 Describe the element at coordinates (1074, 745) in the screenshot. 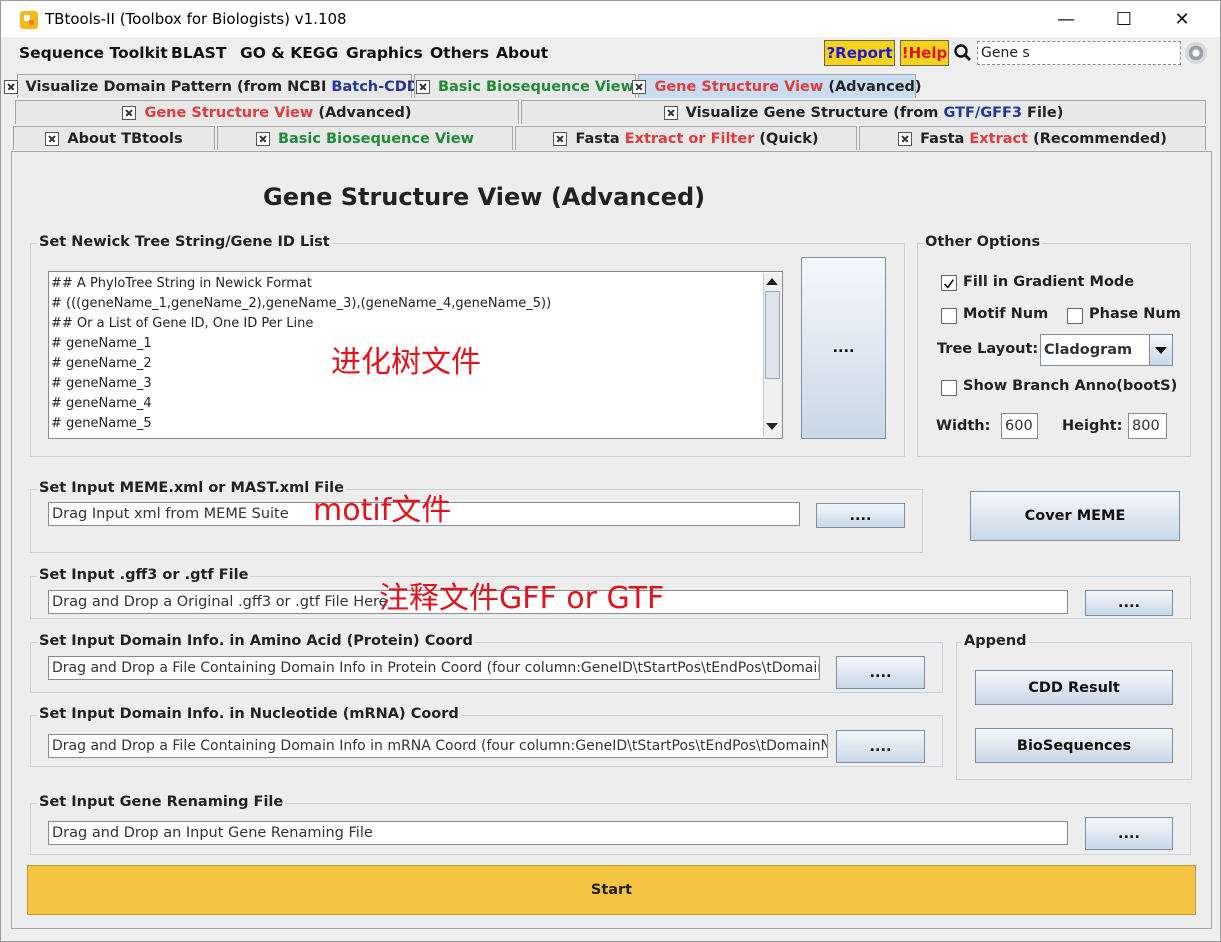

I see `biosequences-button: BioSequences` at that location.